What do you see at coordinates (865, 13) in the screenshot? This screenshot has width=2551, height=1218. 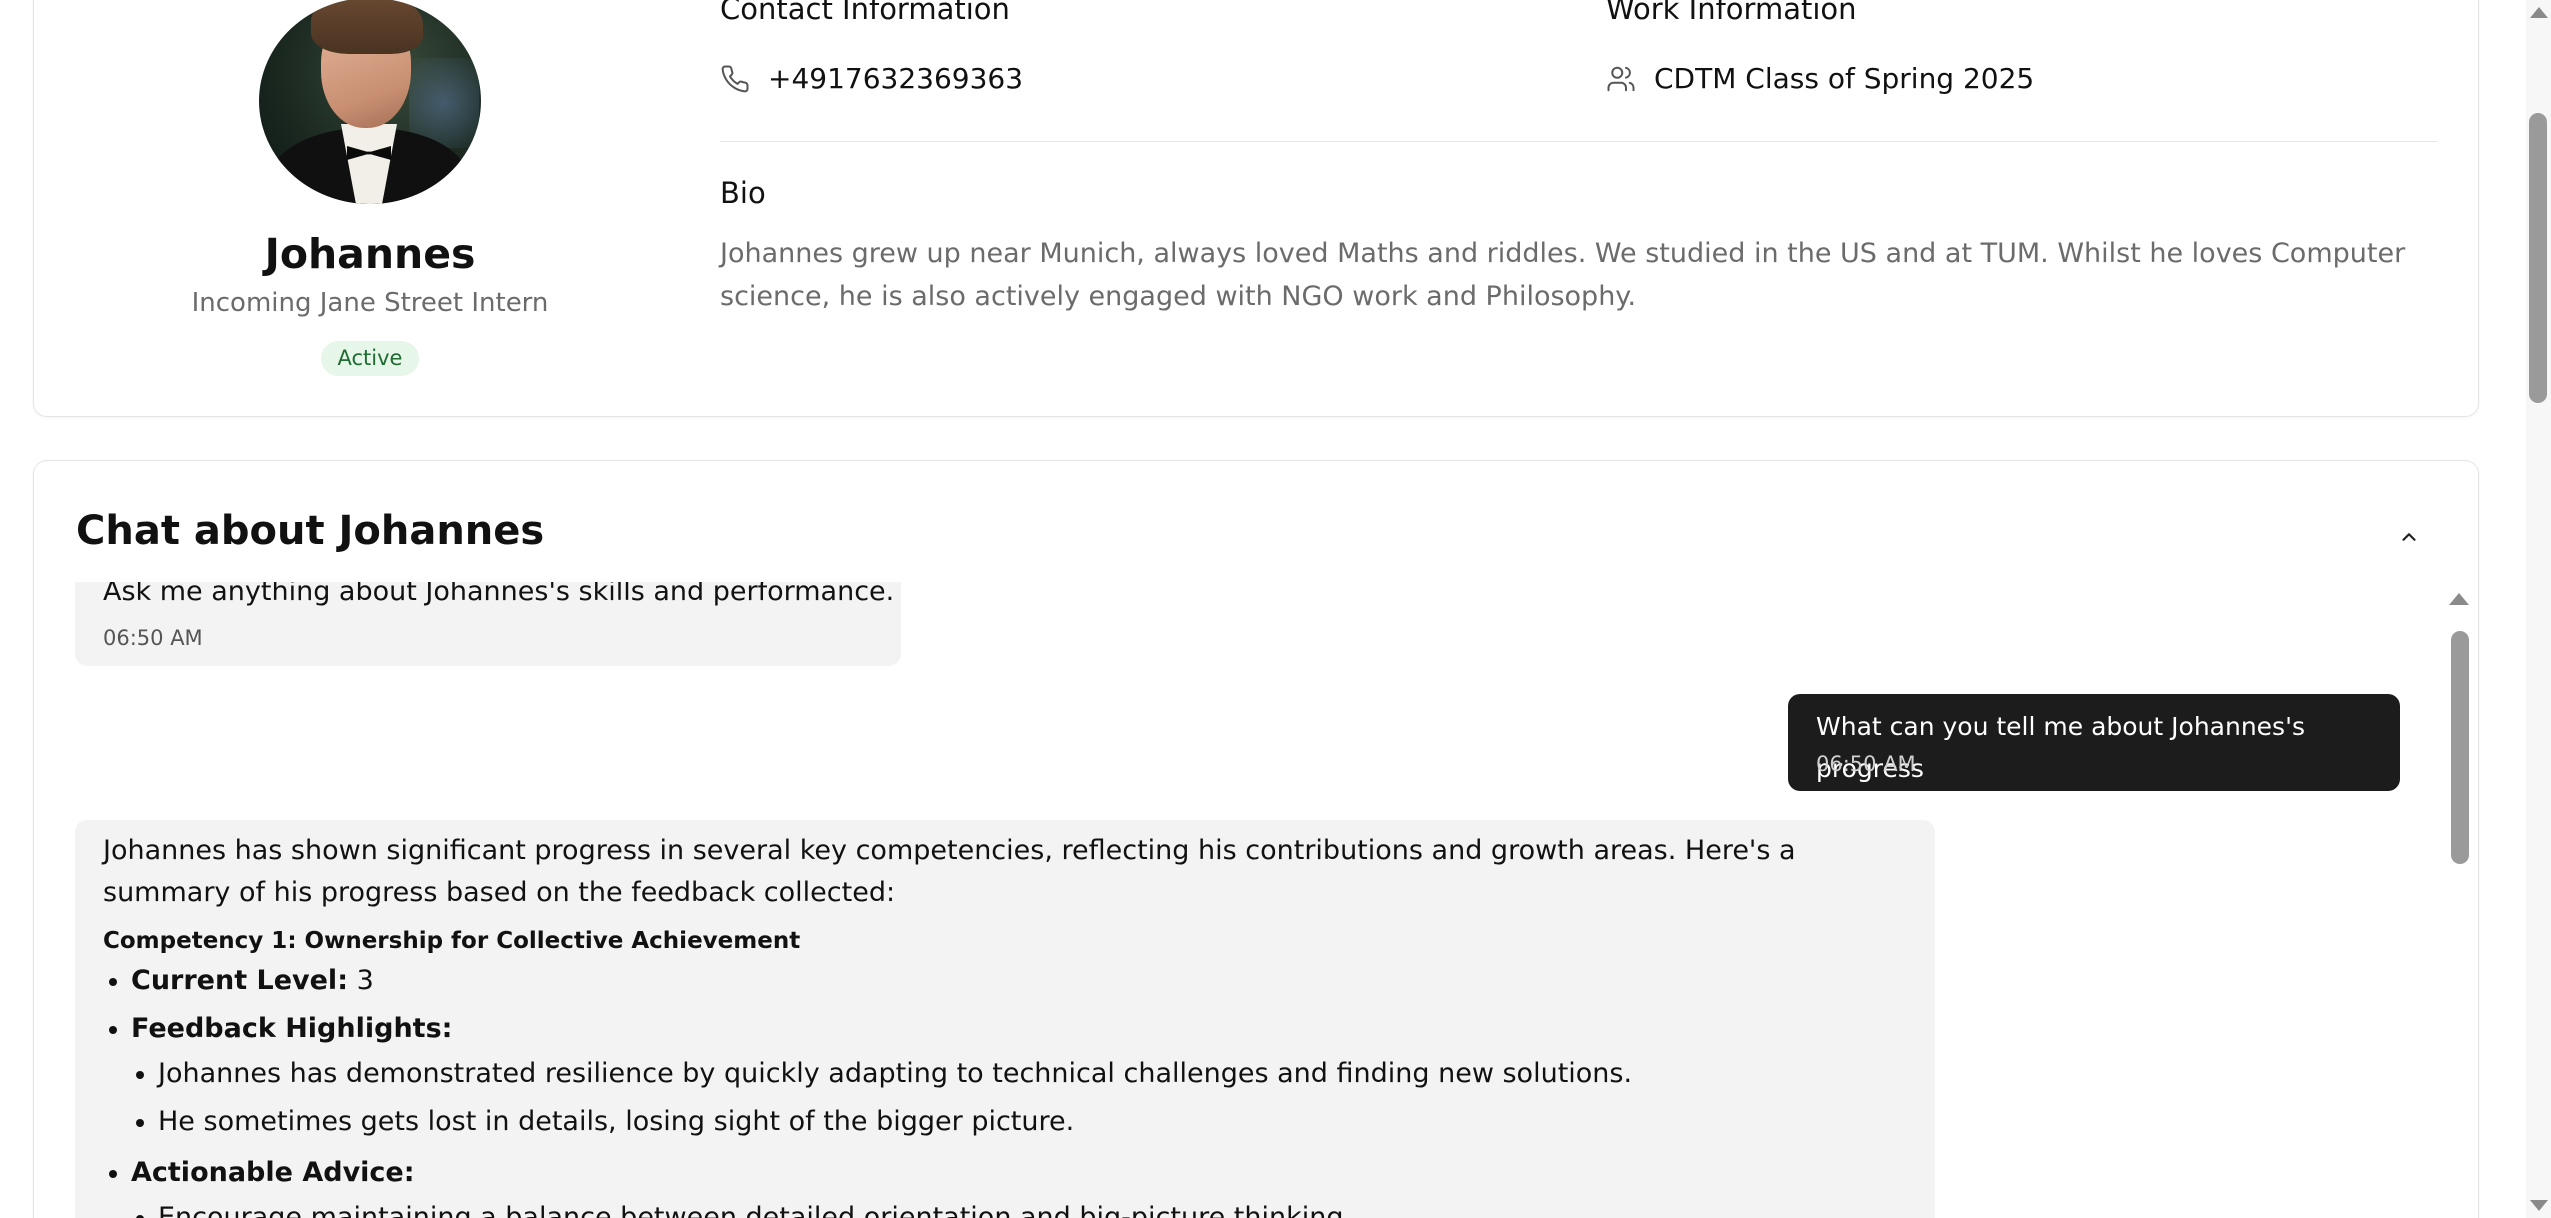 I see `contact-info-heading: Contact Information` at bounding box center [865, 13].